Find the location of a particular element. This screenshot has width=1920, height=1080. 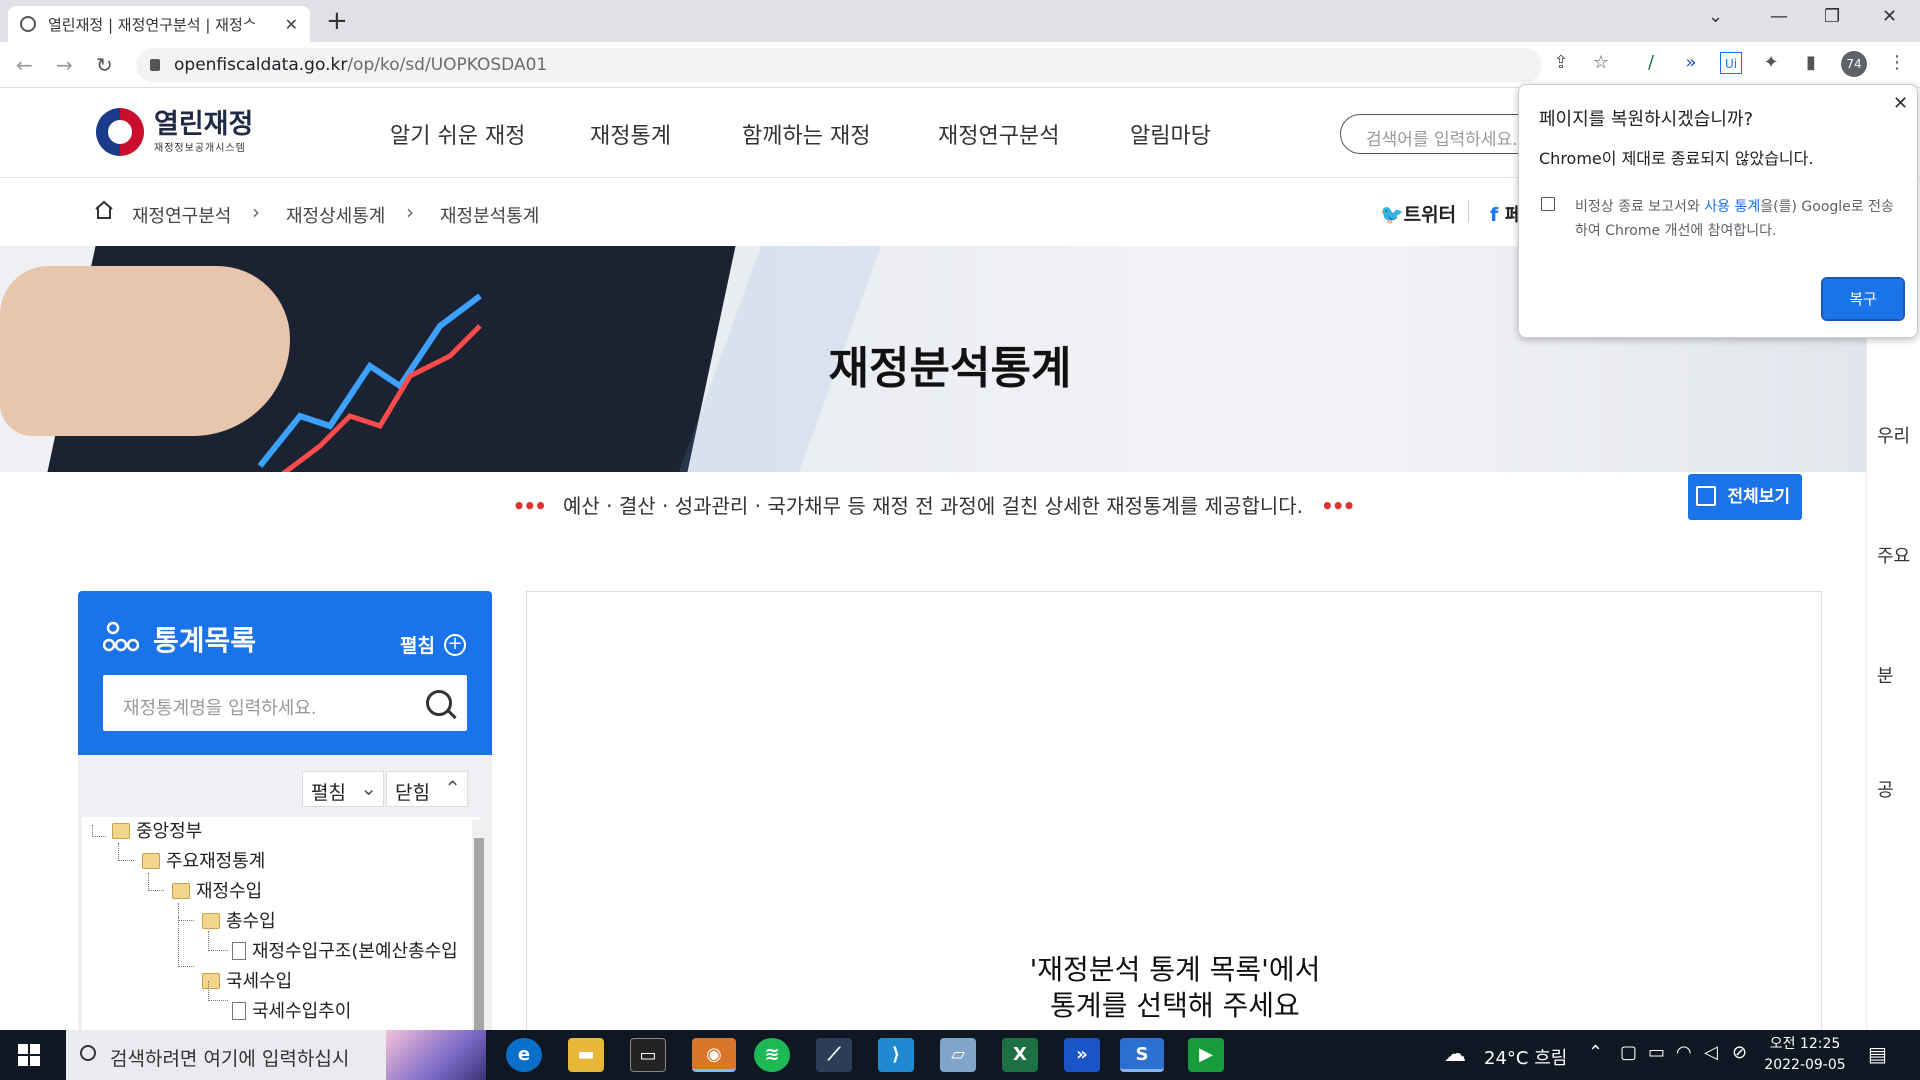

kebab-menu-icon: ⋮ is located at coordinates (1897, 63).